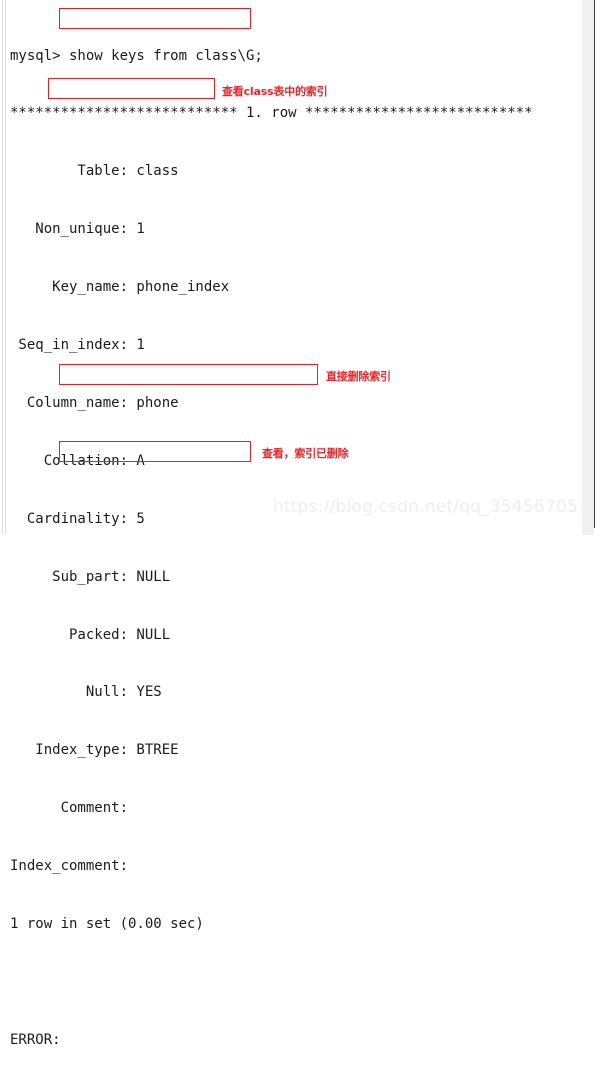 This screenshot has width=602, height=1070. I want to click on console-line-seq-in-index: Seq_in_index: 1, so click(77, 345).